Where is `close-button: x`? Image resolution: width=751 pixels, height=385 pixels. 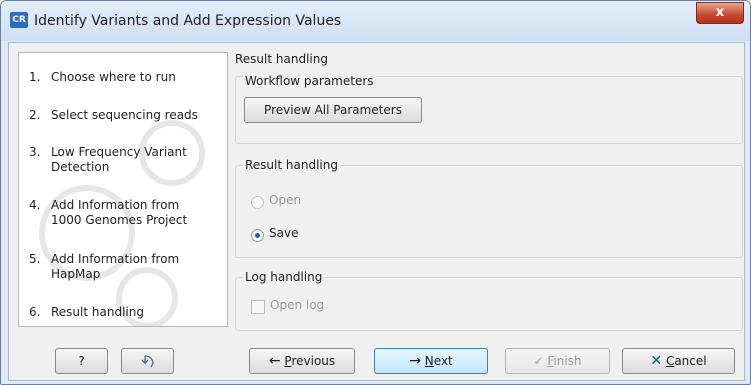
close-button: x is located at coordinates (720, 13).